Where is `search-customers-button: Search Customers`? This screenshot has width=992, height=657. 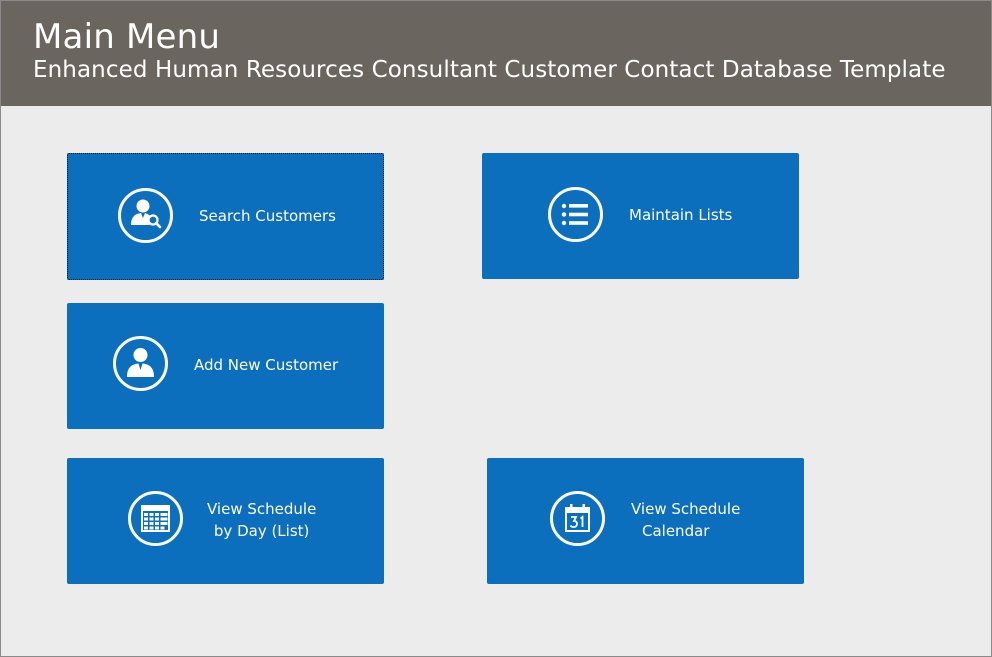
search-customers-button: Search Customers is located at coordinates (225, 216).